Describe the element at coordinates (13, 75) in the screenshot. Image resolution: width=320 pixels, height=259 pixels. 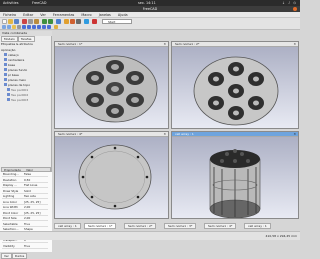
I see `tree-item-label: pl base` at that location.